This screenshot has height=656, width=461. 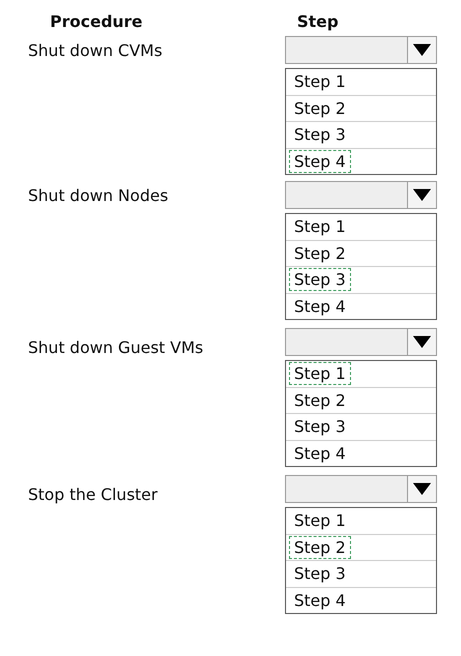 What do you see at coordinates (116, 347) in the screenshot?
I see `procedure-label: Shut down Guest VMs` at bounding box center [116, 347].